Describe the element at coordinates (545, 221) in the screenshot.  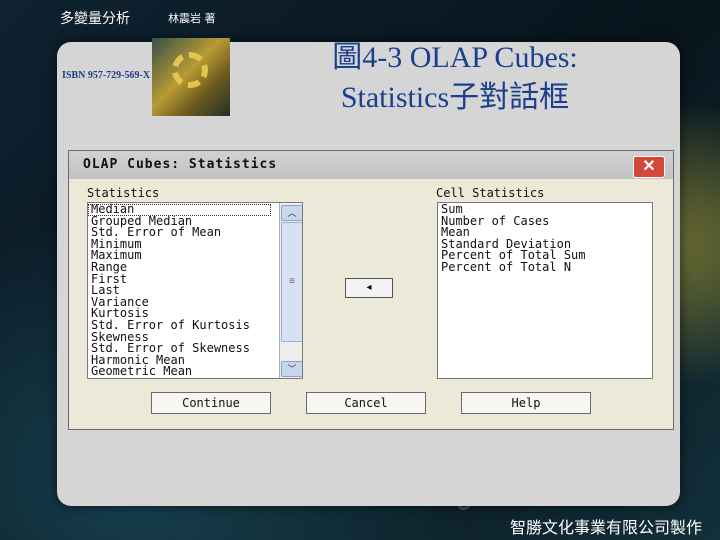
I see `cell-statistics-item: Number of Cases` at that location.